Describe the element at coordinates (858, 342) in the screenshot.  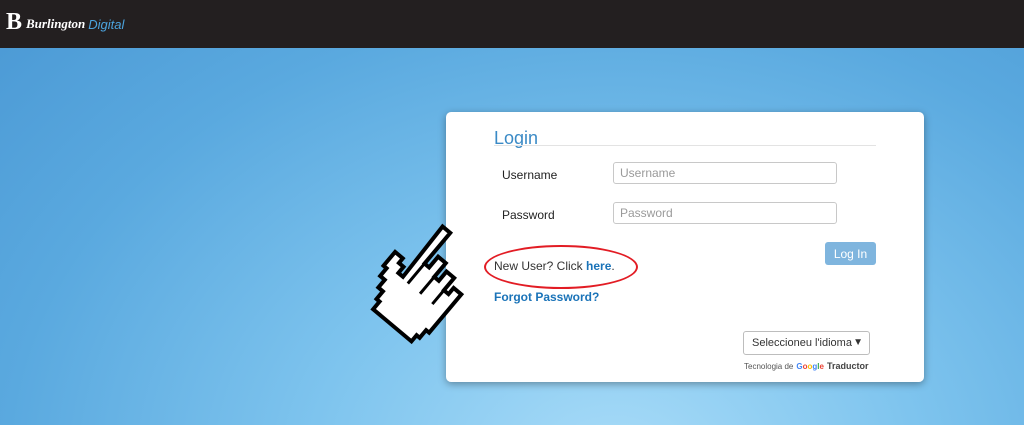
I see `chevron-down-icon: ▼` at that location.